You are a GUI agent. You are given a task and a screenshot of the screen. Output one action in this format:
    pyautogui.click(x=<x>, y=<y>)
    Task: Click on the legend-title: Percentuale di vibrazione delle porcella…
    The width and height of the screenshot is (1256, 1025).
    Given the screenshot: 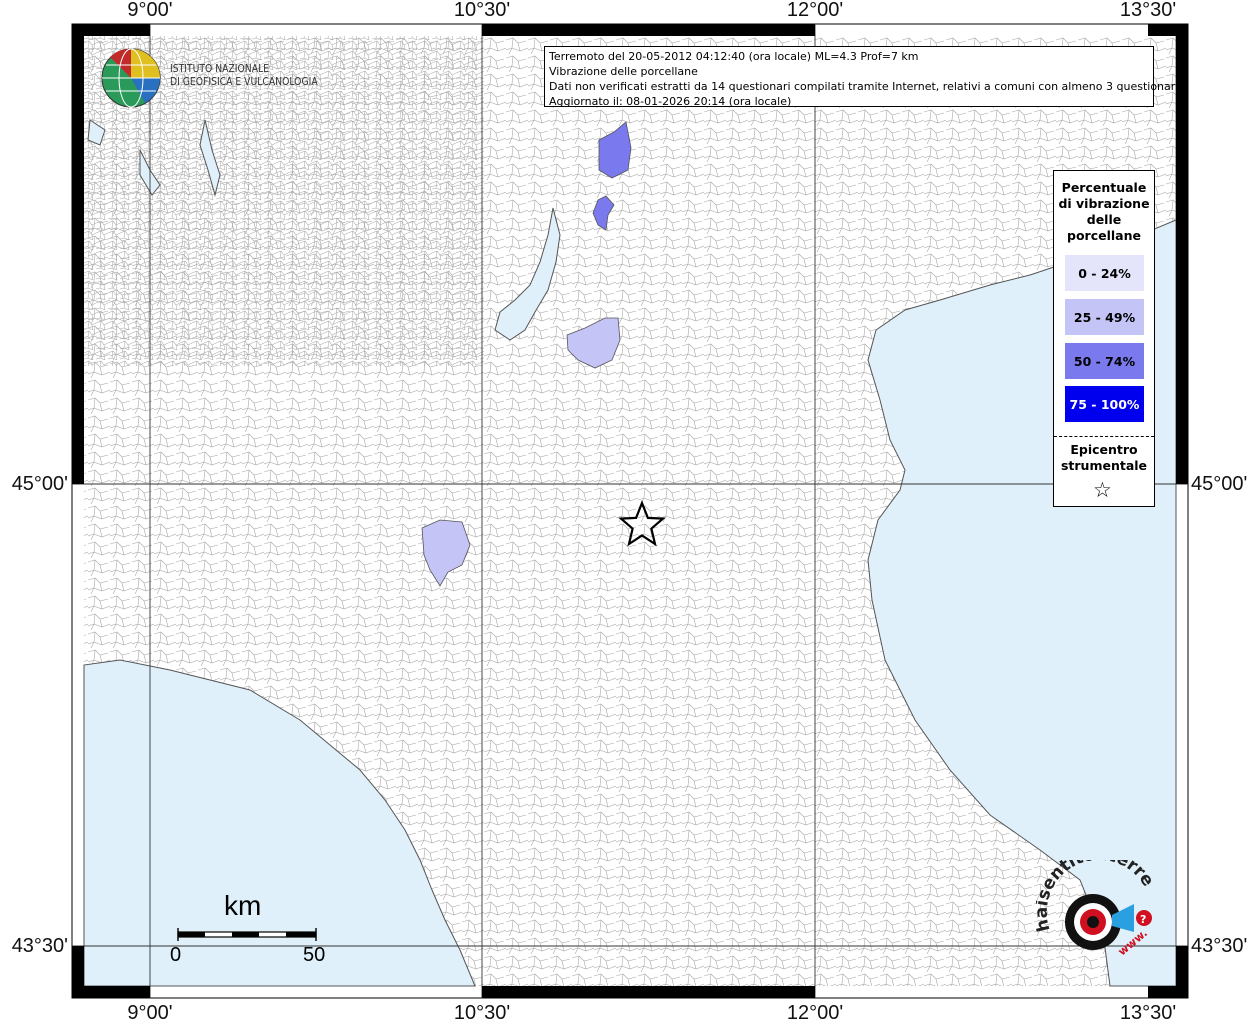 What is the action you would take?
    pyautogui.click(x=1104, y=212)
    